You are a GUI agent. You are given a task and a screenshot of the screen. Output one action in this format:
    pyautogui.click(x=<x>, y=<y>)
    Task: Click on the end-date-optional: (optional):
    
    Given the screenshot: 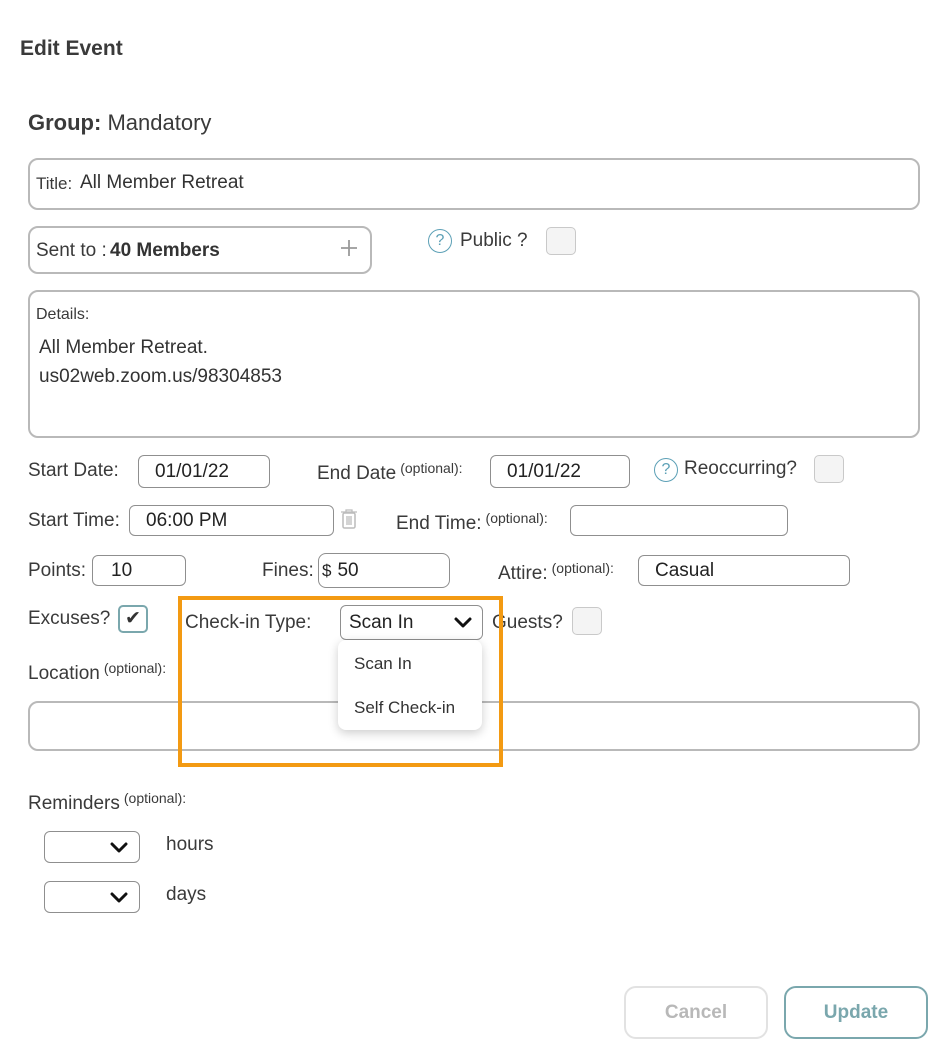 What is the action you would take?
    pyautogui.click(x=431, y=468)
    